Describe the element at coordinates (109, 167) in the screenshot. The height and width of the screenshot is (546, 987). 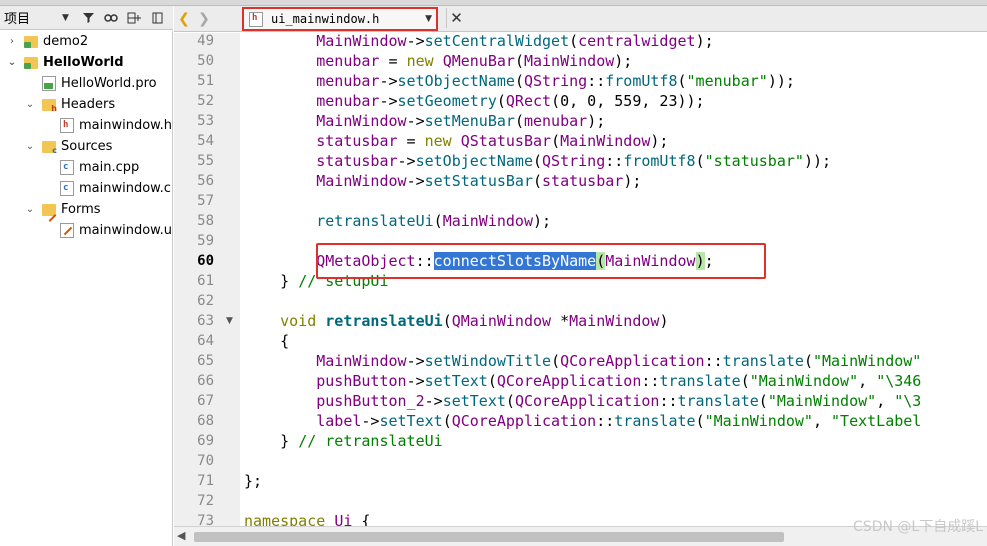
I see `tree-item-label: main.cpp` at that location.